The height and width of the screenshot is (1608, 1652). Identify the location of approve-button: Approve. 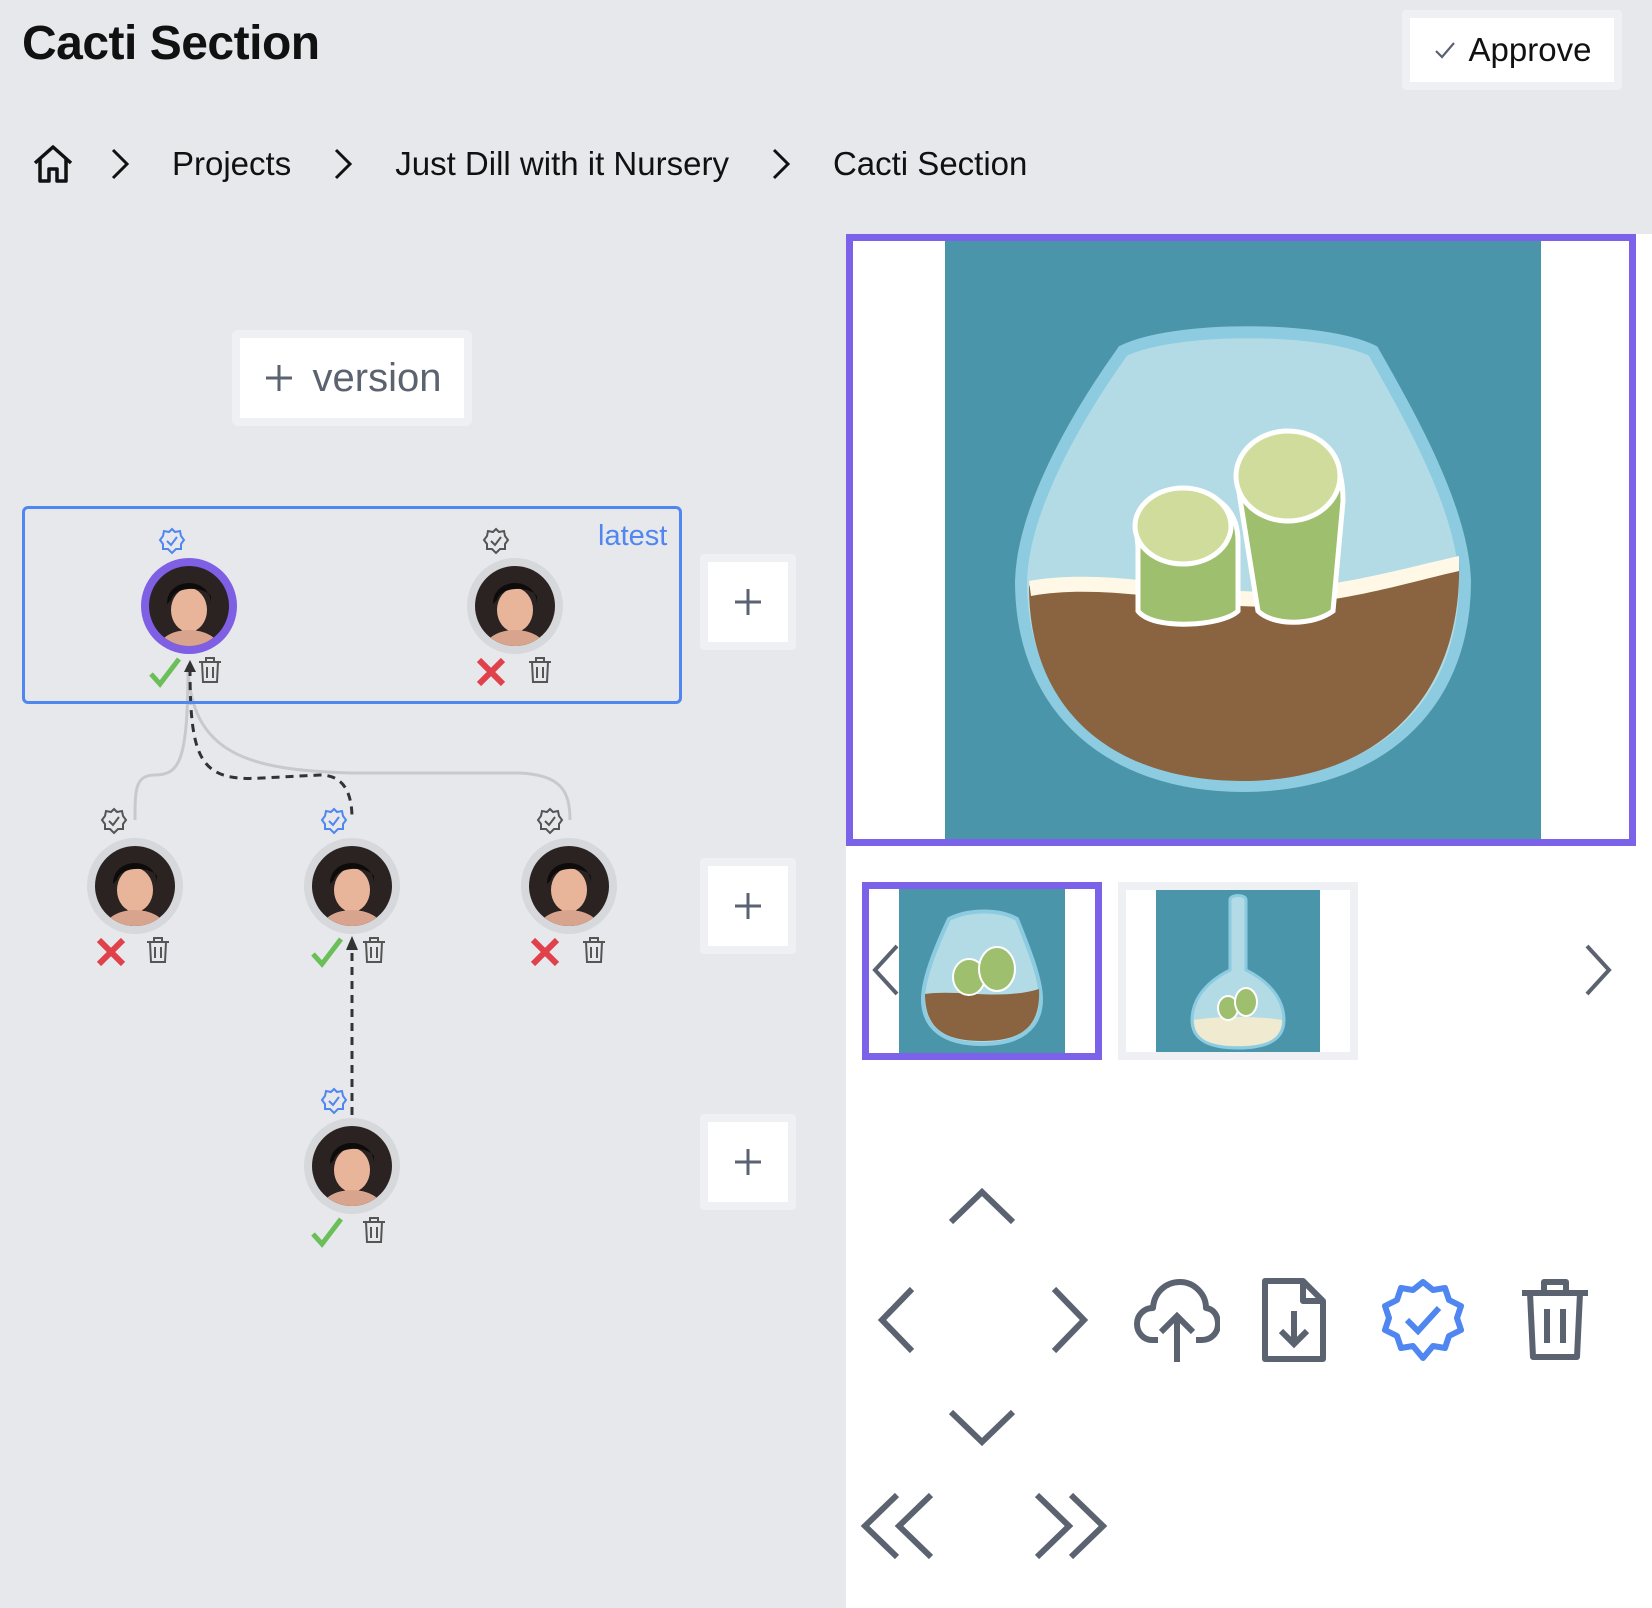
(1512, 50).